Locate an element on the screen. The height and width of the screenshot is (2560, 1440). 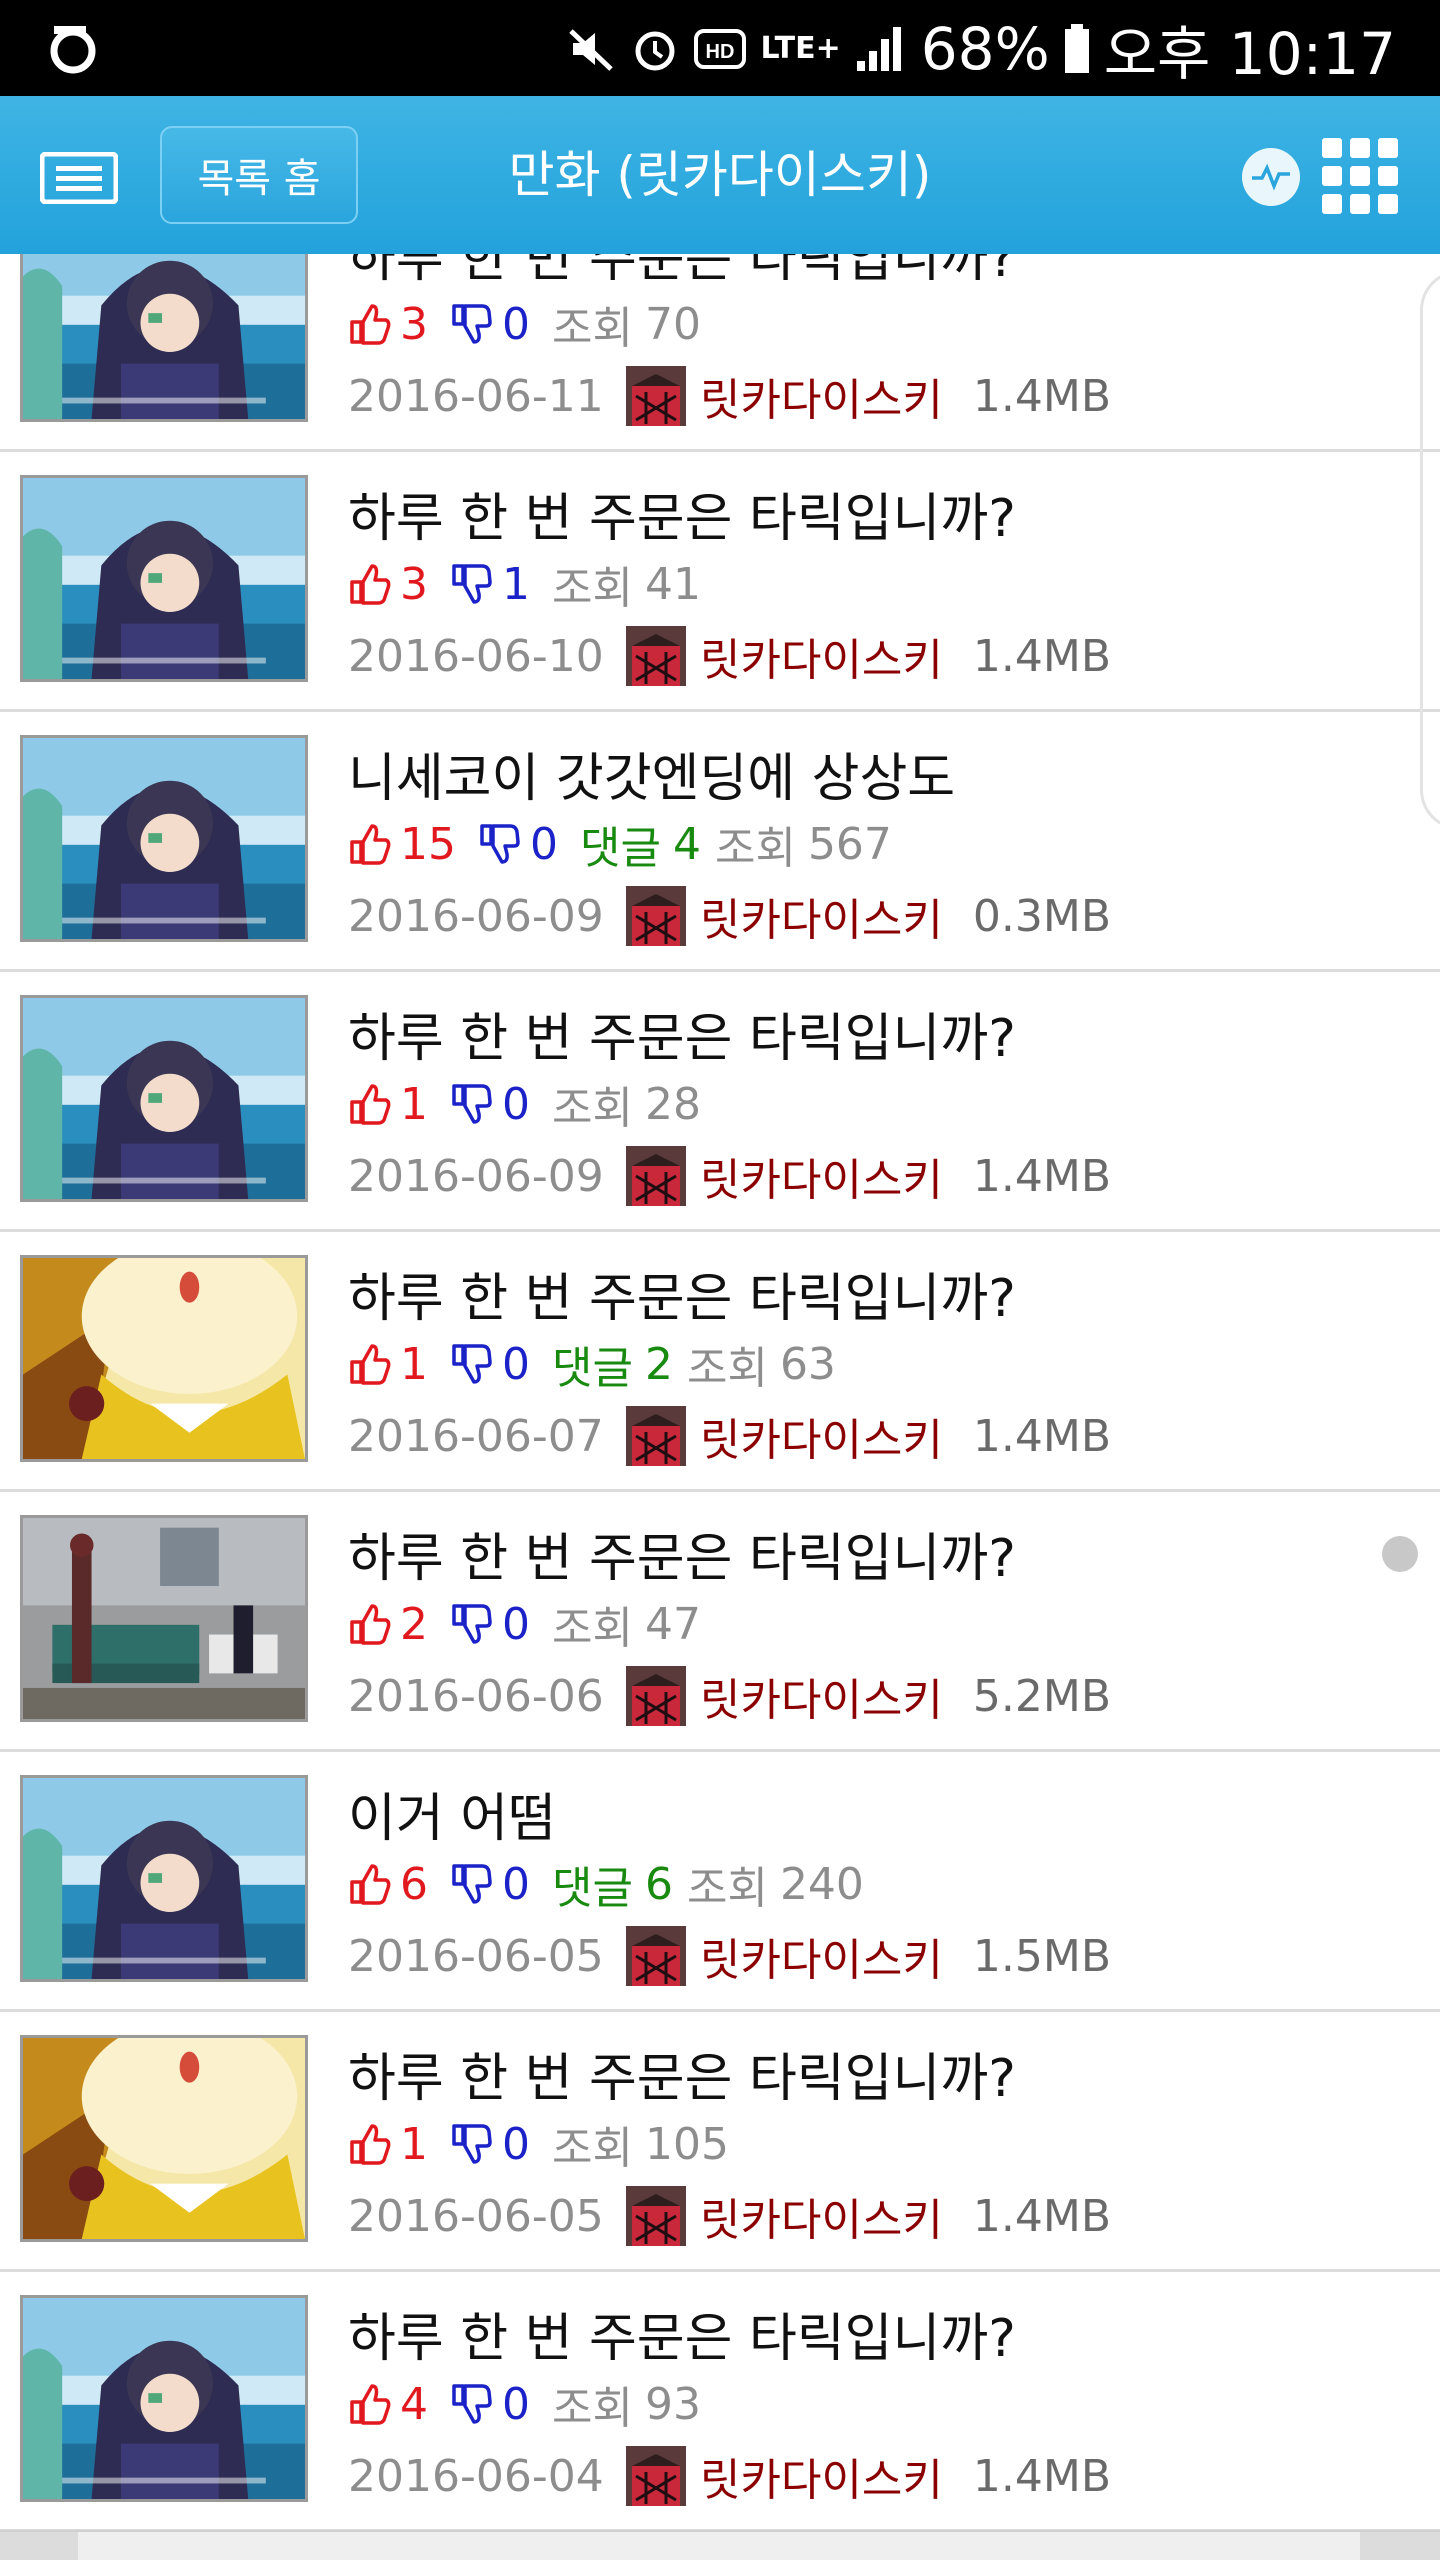
like-count: 1 is located at coordinates (414, 1104).